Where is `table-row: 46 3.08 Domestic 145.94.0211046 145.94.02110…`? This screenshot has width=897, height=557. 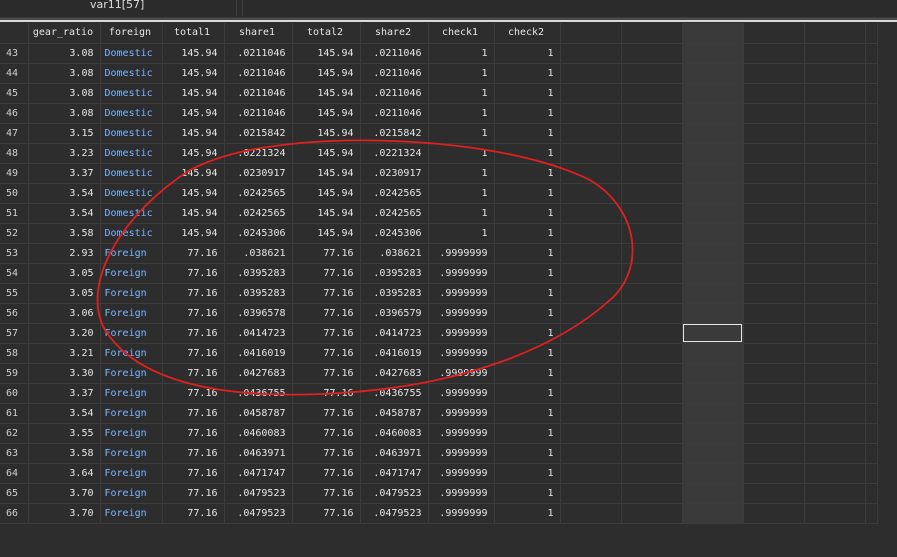
table-row: 46 3.08 Domestic 145.94.0211046 145.94.02110… is located at coordinates (439, 113).